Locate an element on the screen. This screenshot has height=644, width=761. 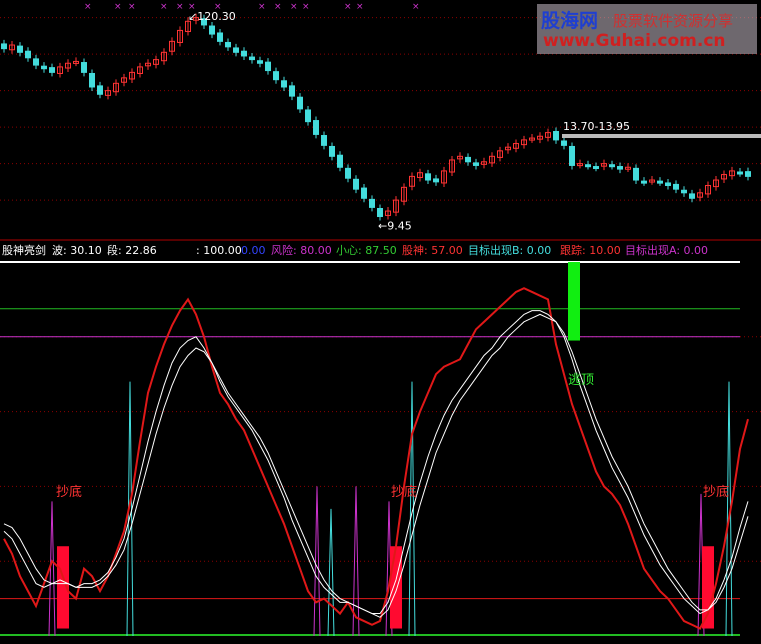
indicator-header-item: 跟踪: 10.00 is located at coordinates (590, 250).